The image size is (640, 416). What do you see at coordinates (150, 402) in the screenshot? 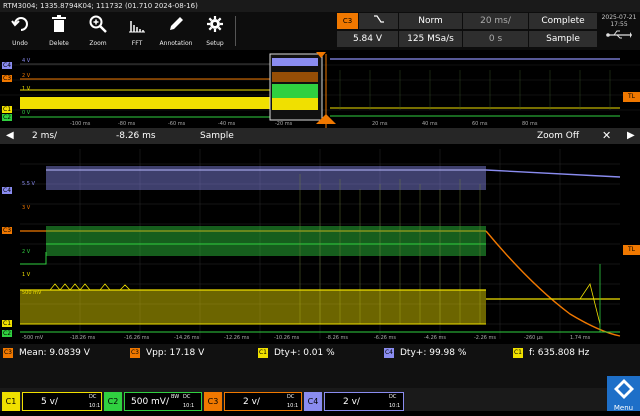
I see `channel-c2-scale: 500 mV/` at bounding box center [150, 402].